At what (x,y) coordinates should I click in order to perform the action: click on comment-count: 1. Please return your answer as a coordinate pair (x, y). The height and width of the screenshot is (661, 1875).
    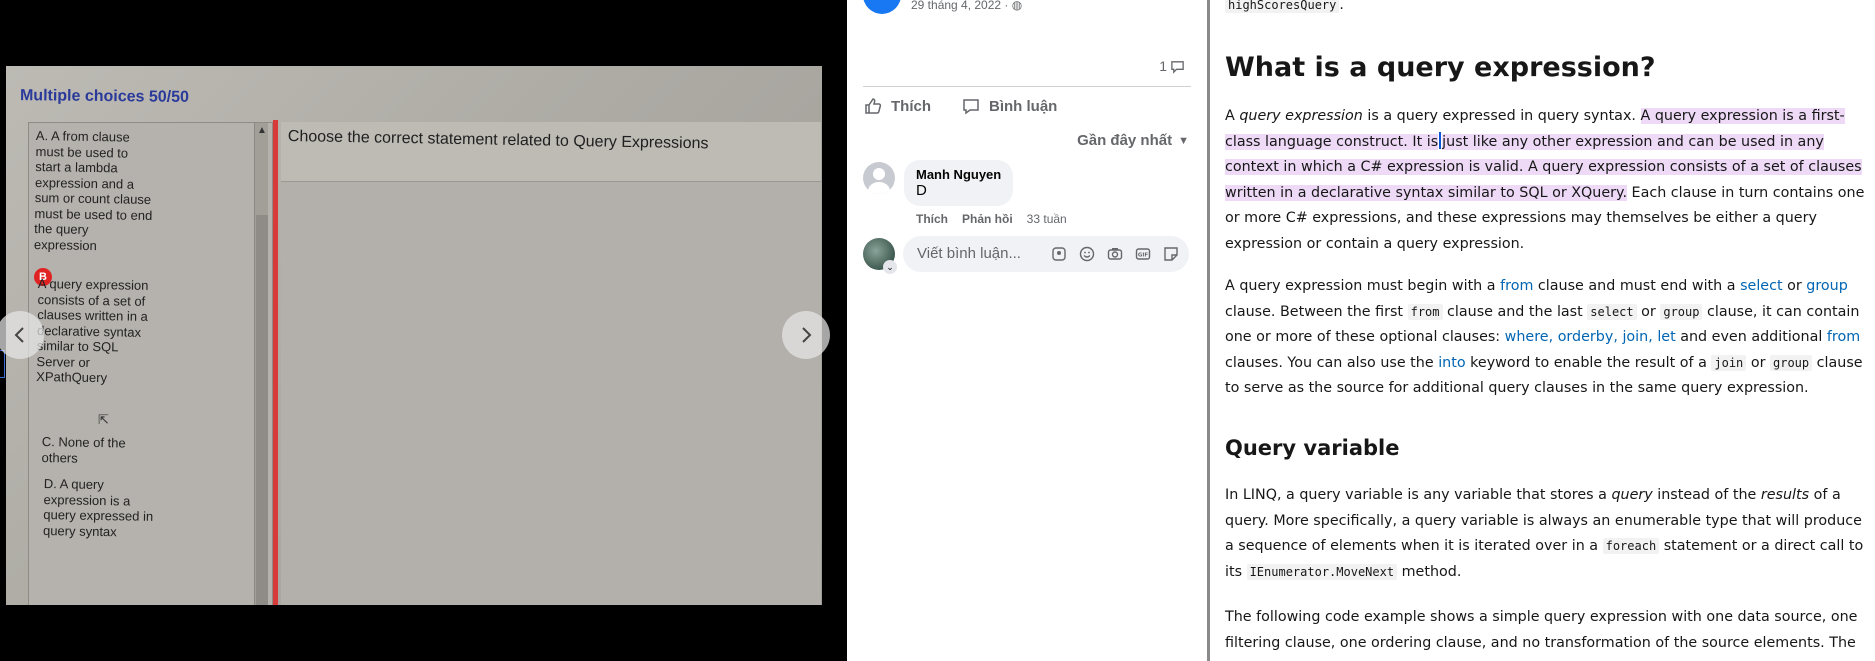
    Looking at the image, I should click on (1172, 66).